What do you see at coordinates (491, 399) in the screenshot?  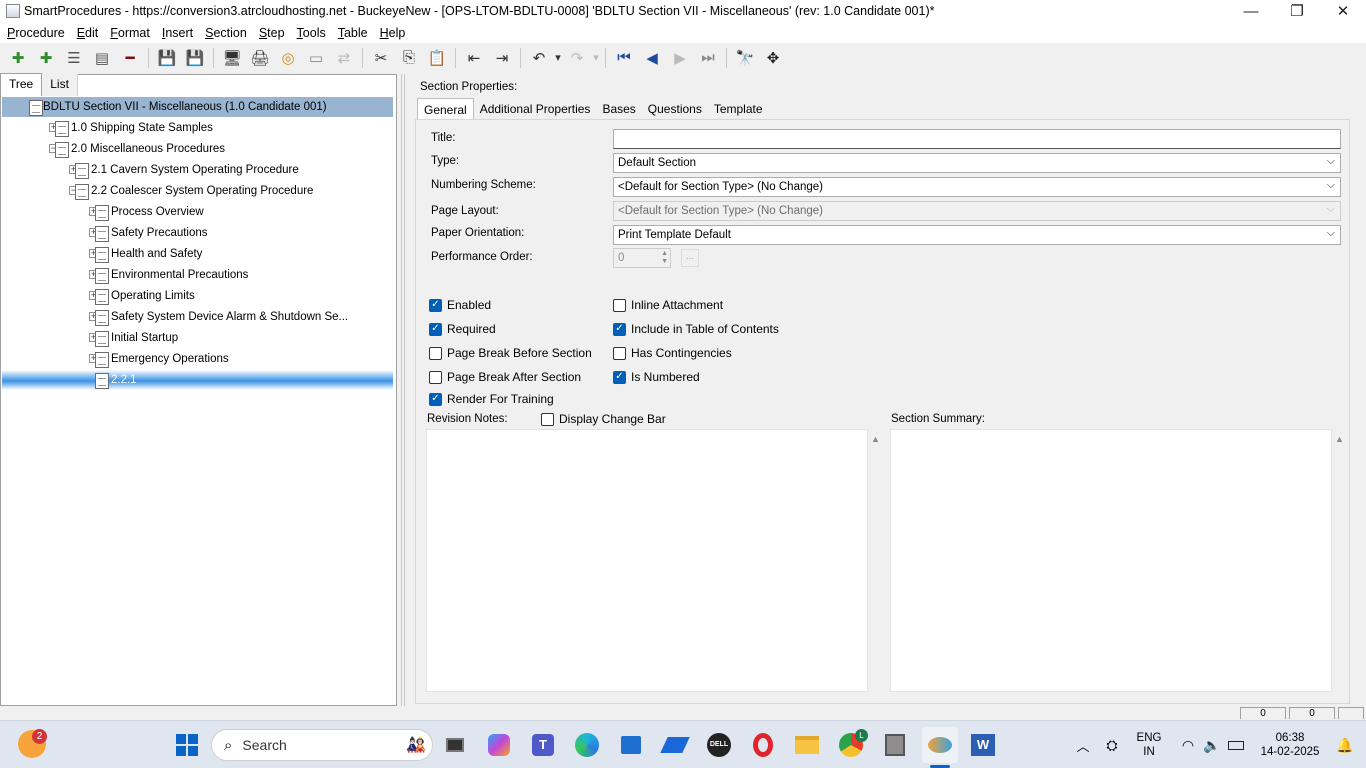 I see `checkbox-rft: ✓ Render For Training` at bounding box center [491, 399].